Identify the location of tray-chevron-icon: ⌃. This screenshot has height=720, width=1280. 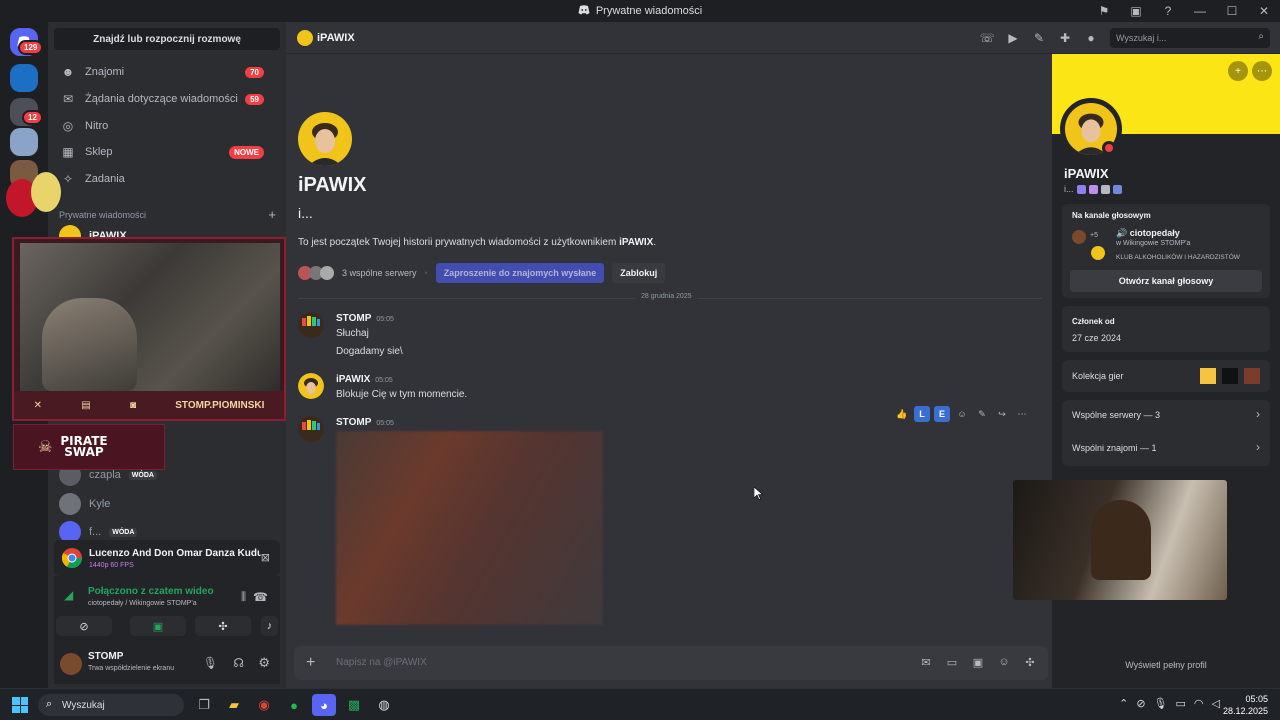
(1123, 703).